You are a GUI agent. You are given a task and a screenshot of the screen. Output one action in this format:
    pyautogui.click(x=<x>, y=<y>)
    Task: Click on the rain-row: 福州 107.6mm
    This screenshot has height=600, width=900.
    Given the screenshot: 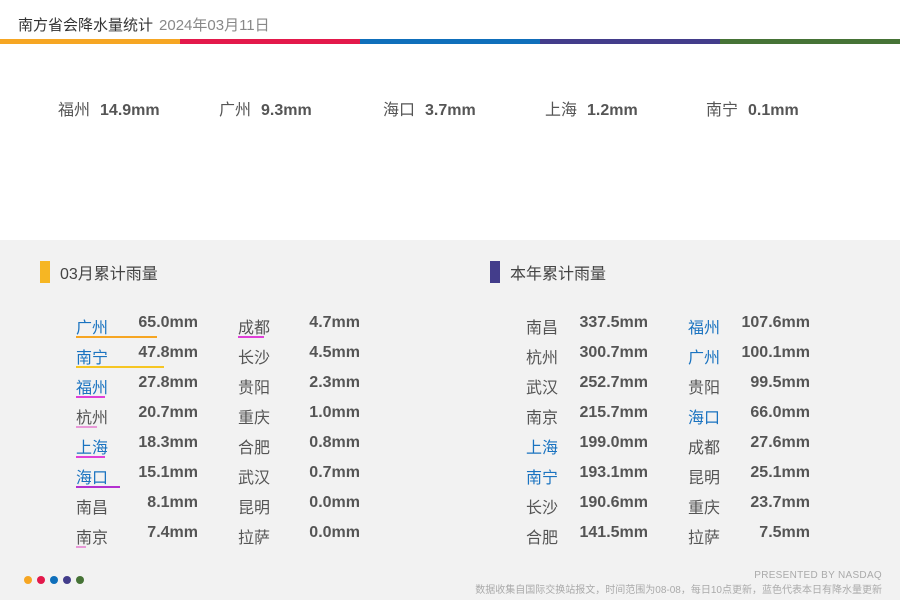 What is the action you would take?
    pyautogui.click(x=749, y=325)
    